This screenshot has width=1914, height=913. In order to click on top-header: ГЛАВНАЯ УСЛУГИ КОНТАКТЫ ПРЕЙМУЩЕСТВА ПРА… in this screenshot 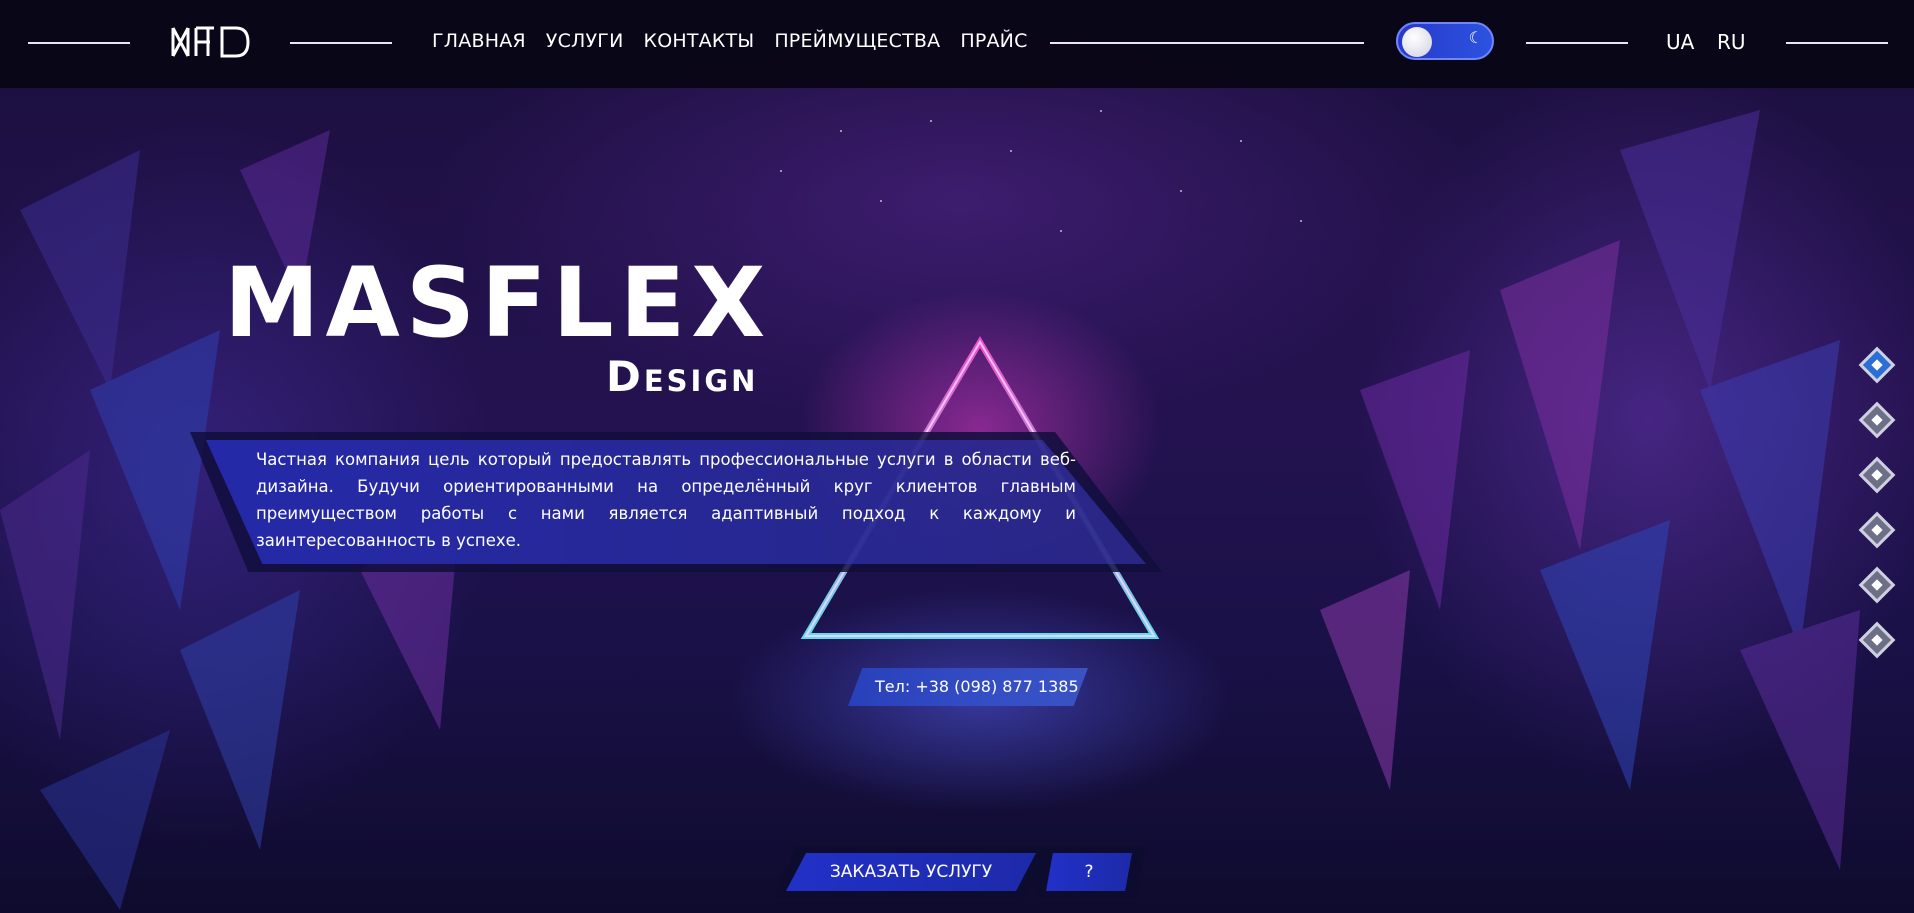, I will do `click(957, 44)`.